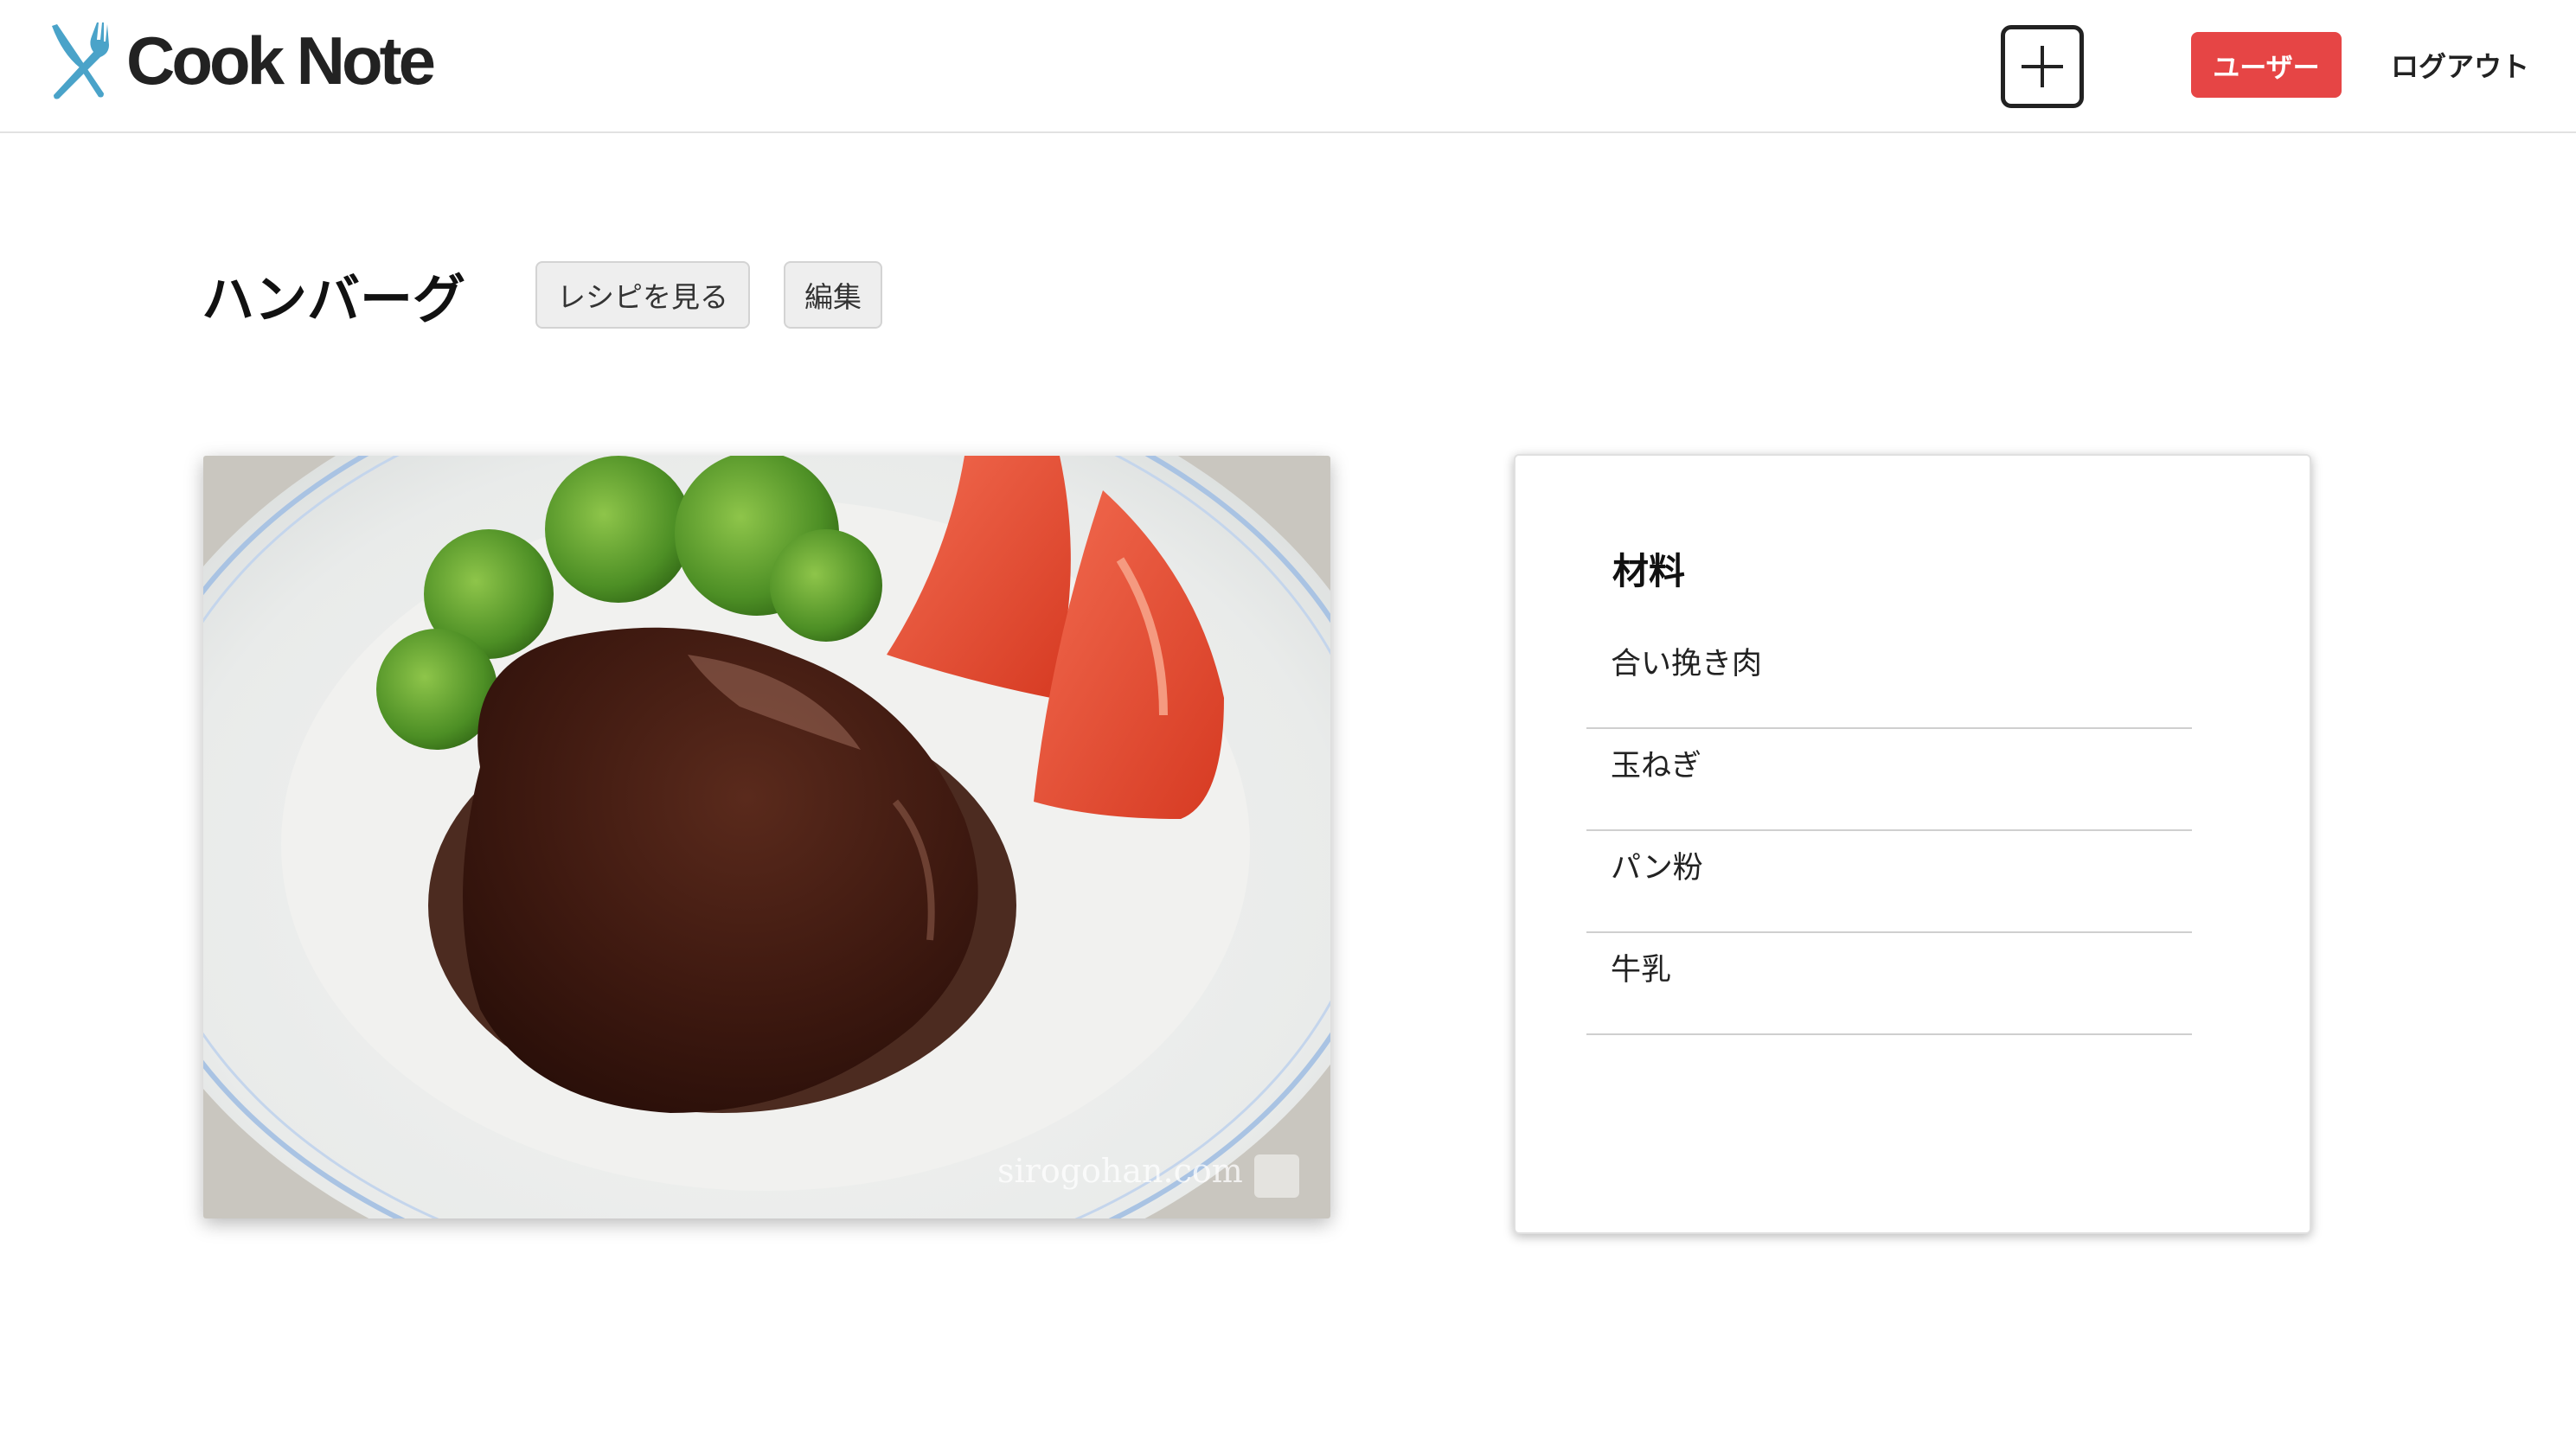  I want to click on ingredients-title: 材料, so click(1649, 570).